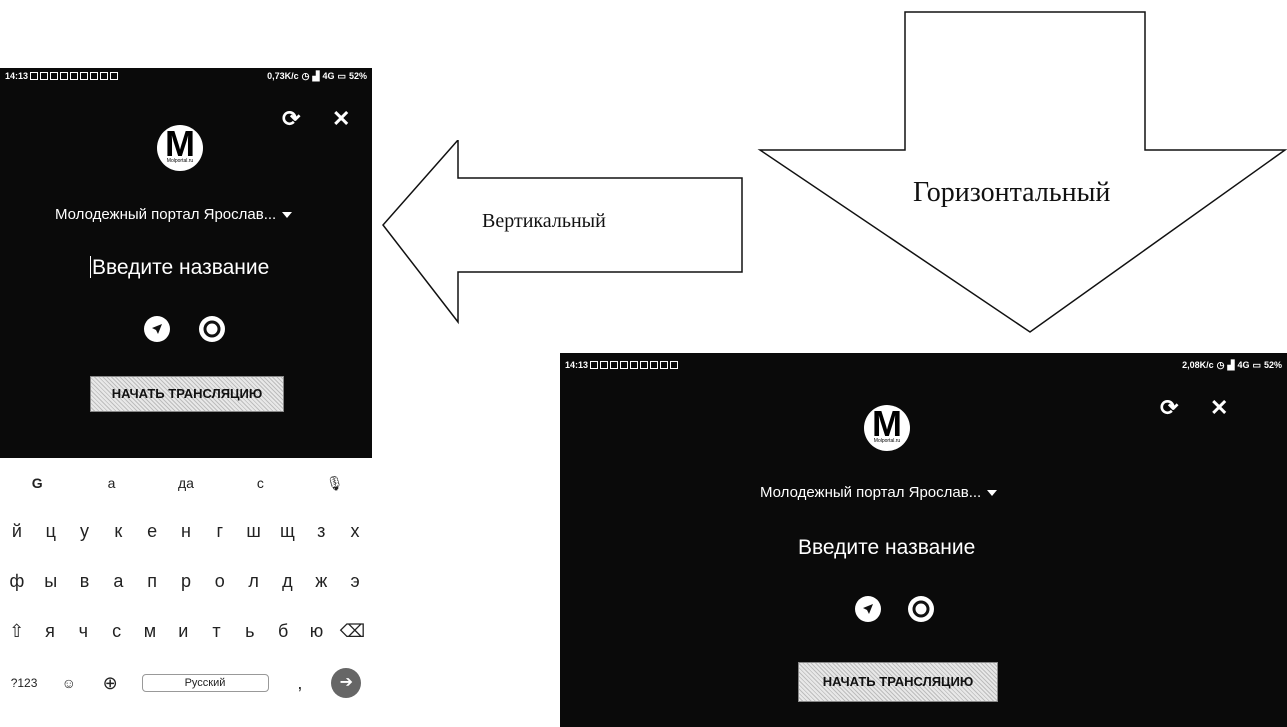  Describe the element at coordinates (186, 531) in the screenshot. I see `key: н` at that location.